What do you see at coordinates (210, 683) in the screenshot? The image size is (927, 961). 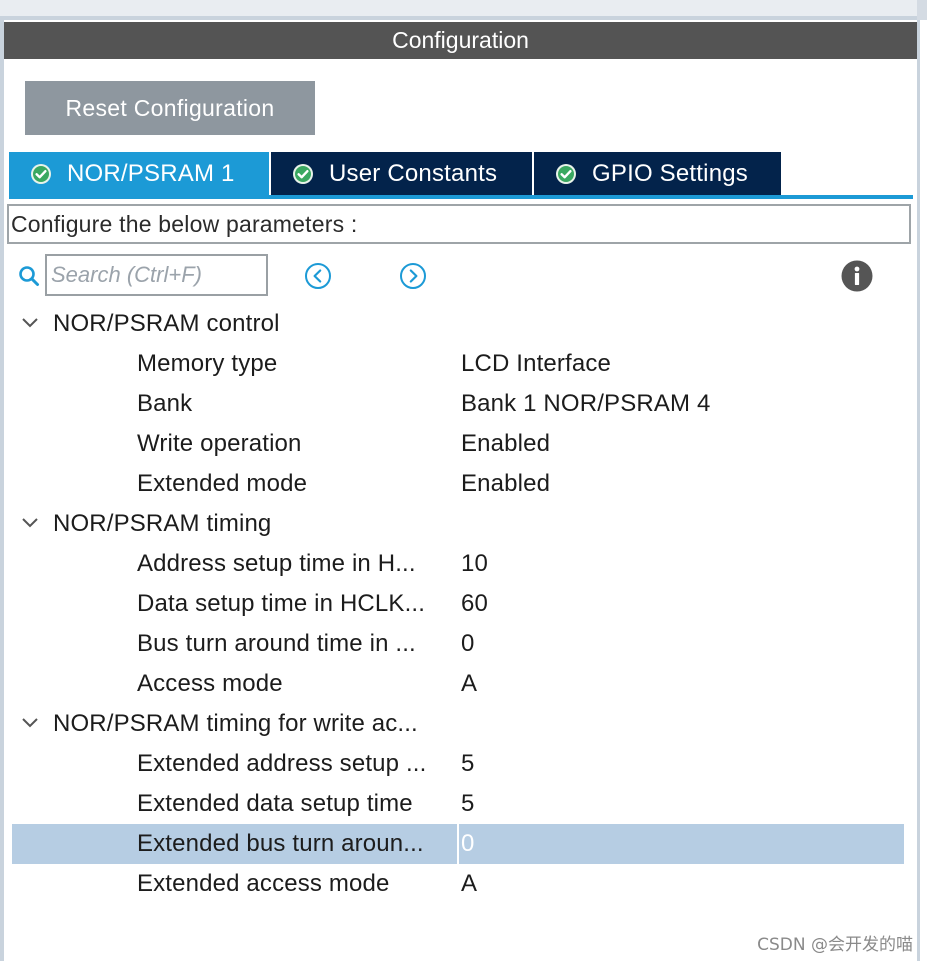 I see `param-label: Access mode` at bounding box center [210, 683].